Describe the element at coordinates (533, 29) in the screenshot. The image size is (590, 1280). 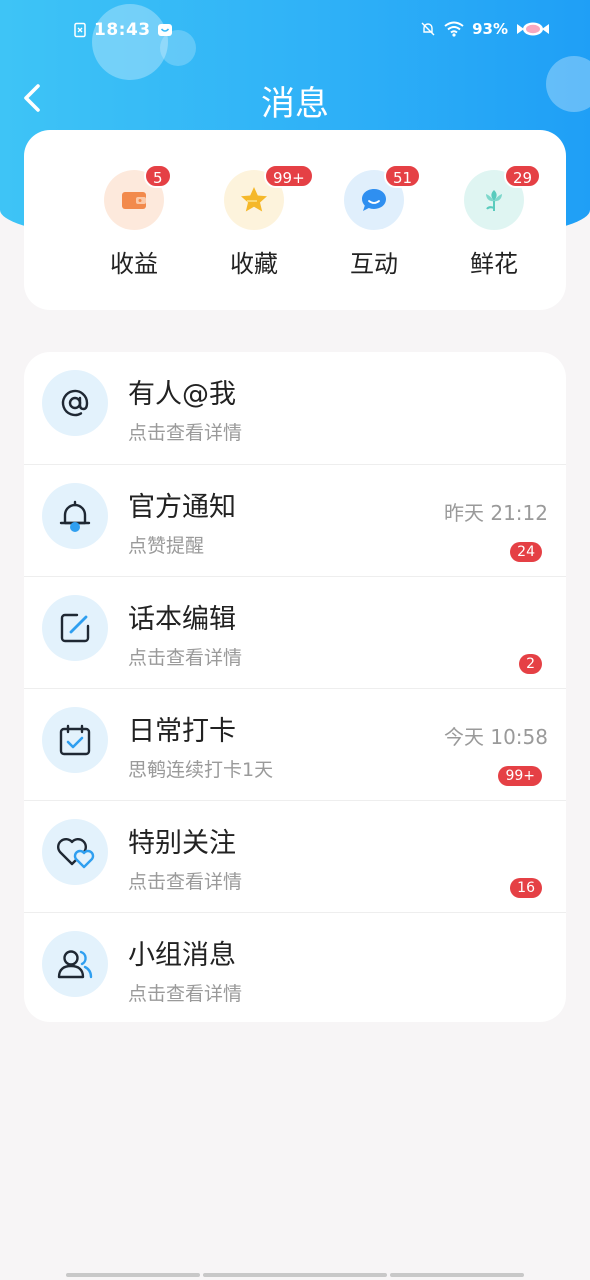
I see `candy-battery-icon` at that location.